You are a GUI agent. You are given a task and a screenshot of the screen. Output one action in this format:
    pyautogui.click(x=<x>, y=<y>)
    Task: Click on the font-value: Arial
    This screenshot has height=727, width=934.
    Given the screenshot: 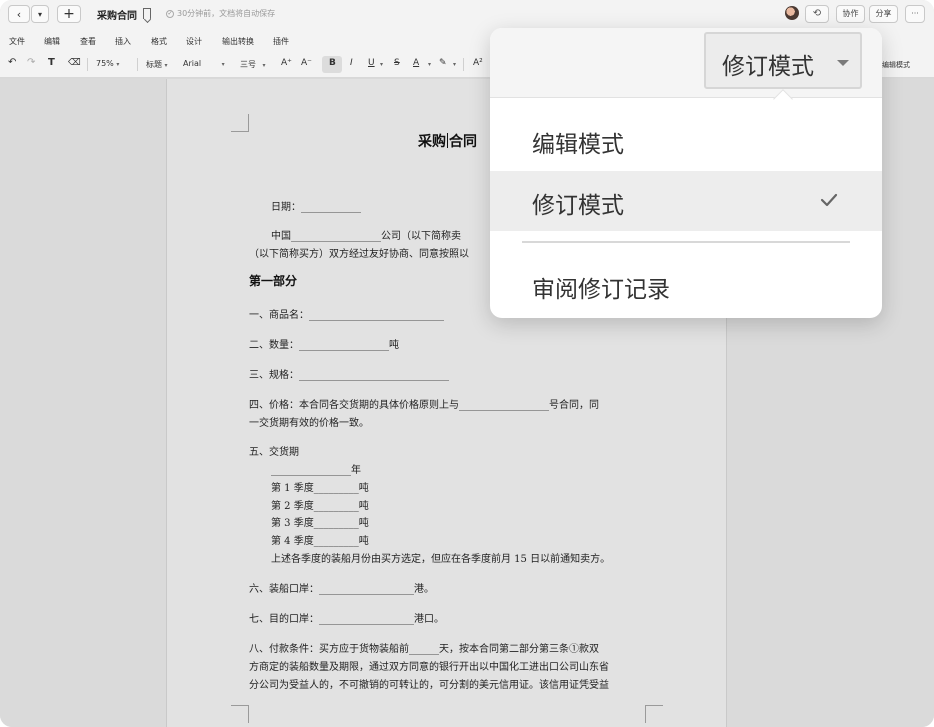 What is the action you would take?
    pyautogui.click(x=192, y=63)
    